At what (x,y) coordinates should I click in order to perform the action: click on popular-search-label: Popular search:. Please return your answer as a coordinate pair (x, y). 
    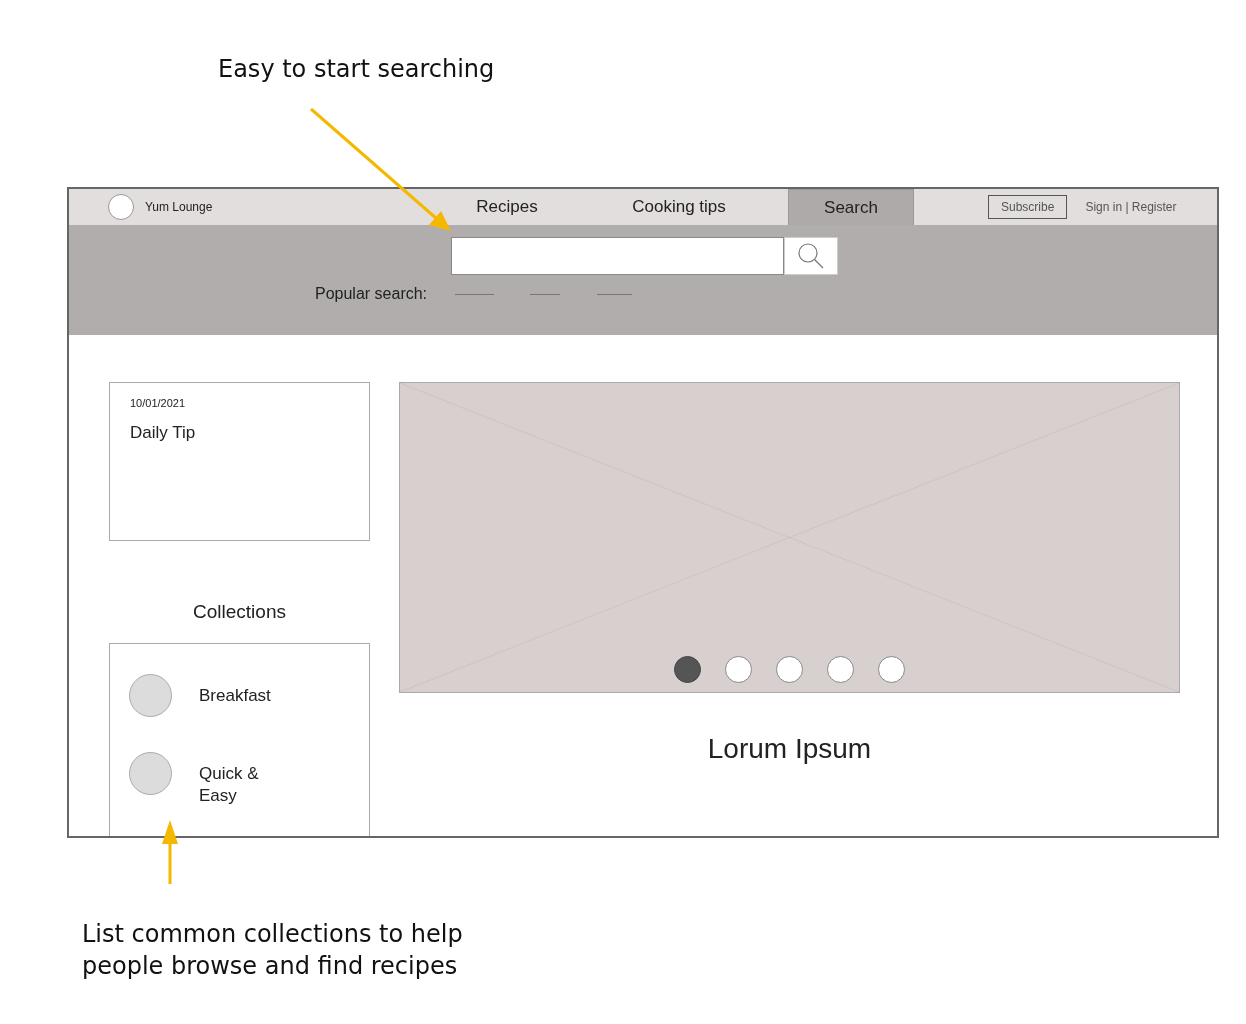
    Looking at the image, I should click on (371, 294).